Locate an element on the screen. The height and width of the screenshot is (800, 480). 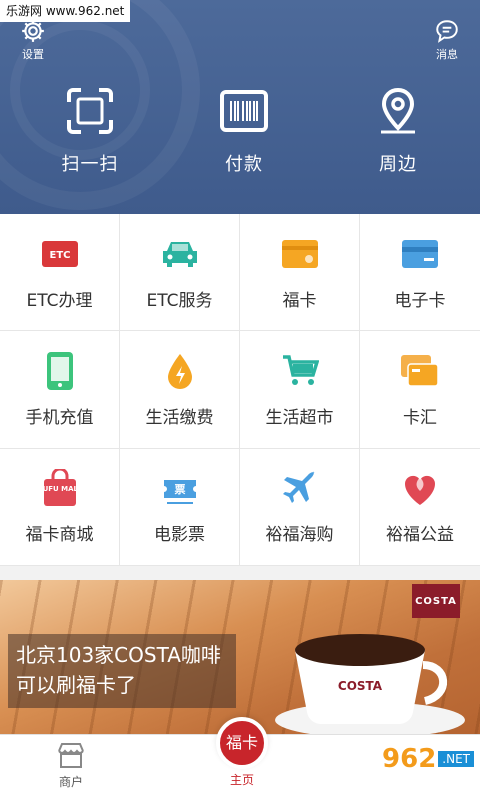
messages-label: 消息 is located at coordinates (447, 54).